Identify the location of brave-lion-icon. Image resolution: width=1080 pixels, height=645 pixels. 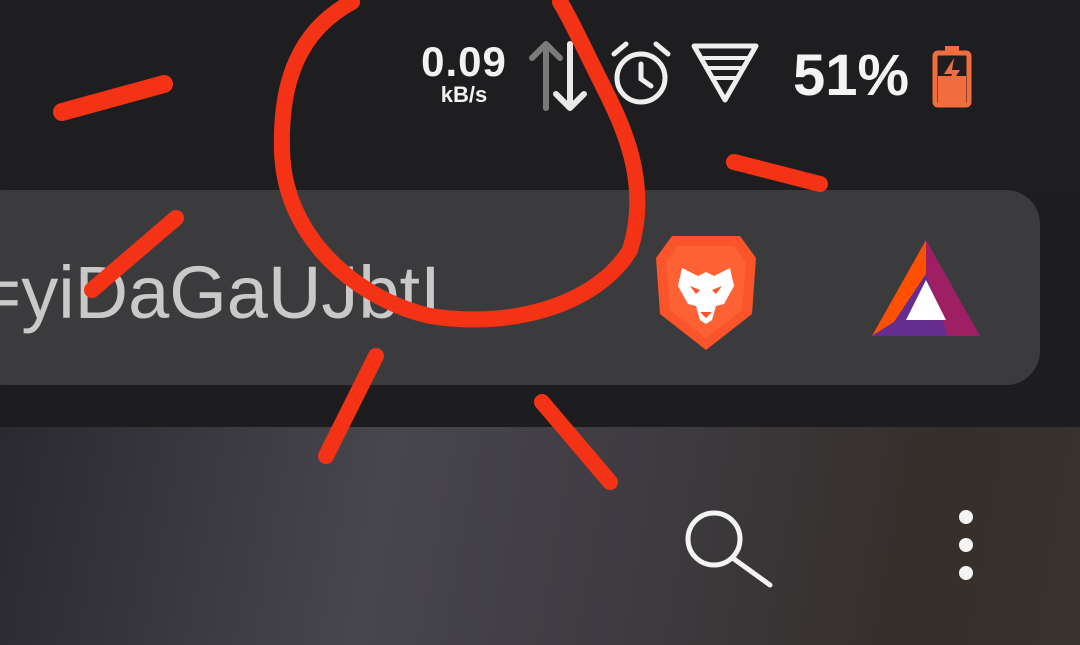
(706, 293).